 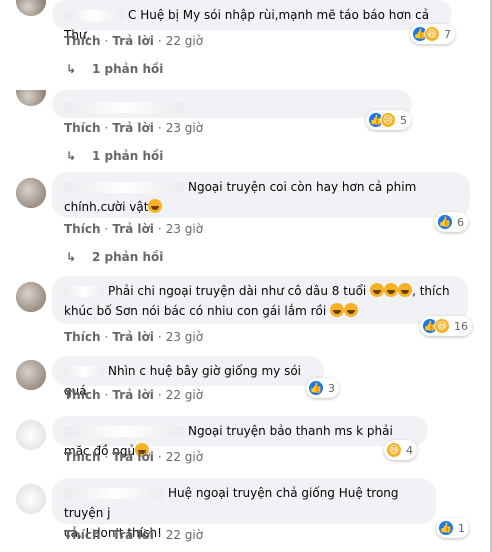 I want to click on comment-bubble: Nhìn c huệ bây giờ giống my sói quá, so click(x=188, y=377).